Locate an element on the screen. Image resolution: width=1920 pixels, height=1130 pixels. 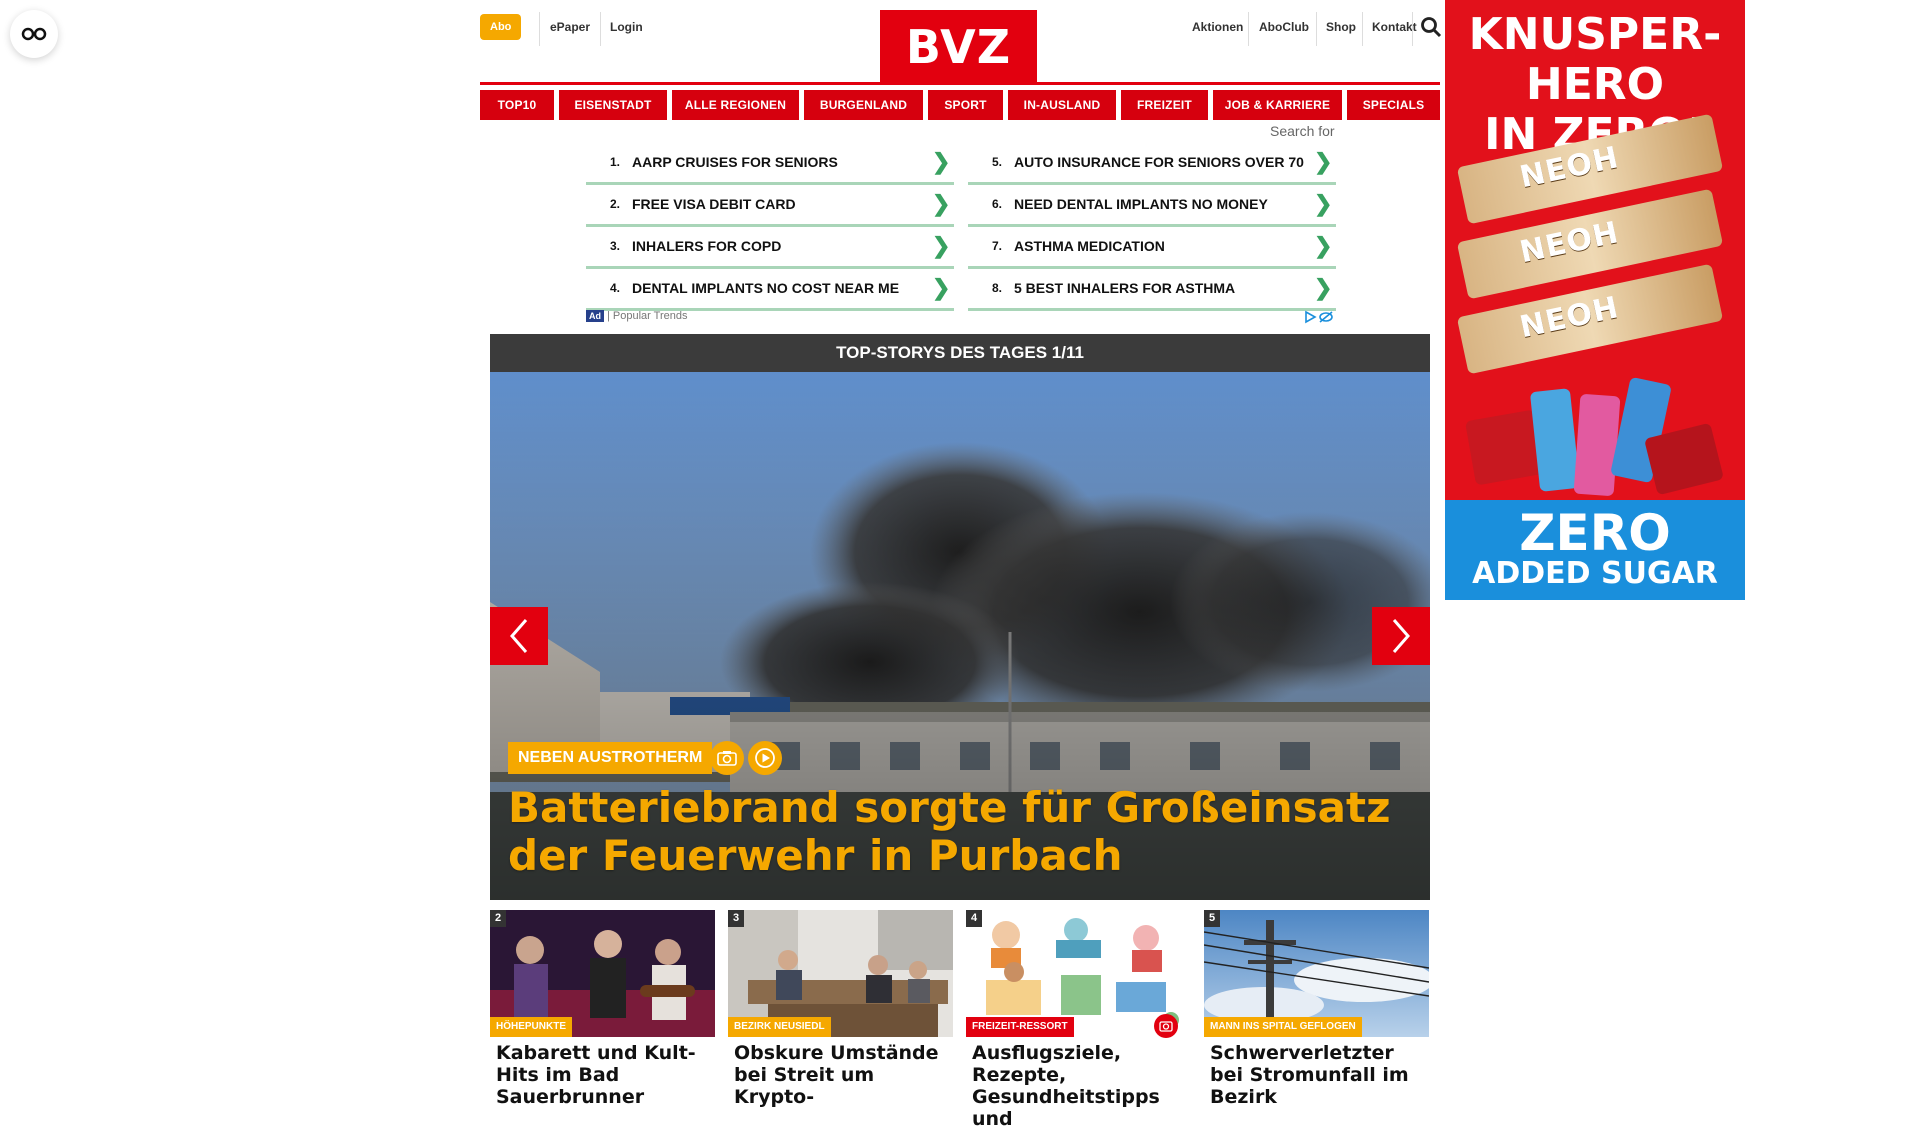
ad-footer: Ad | Popular Trends is located at coordinates (961, 317).